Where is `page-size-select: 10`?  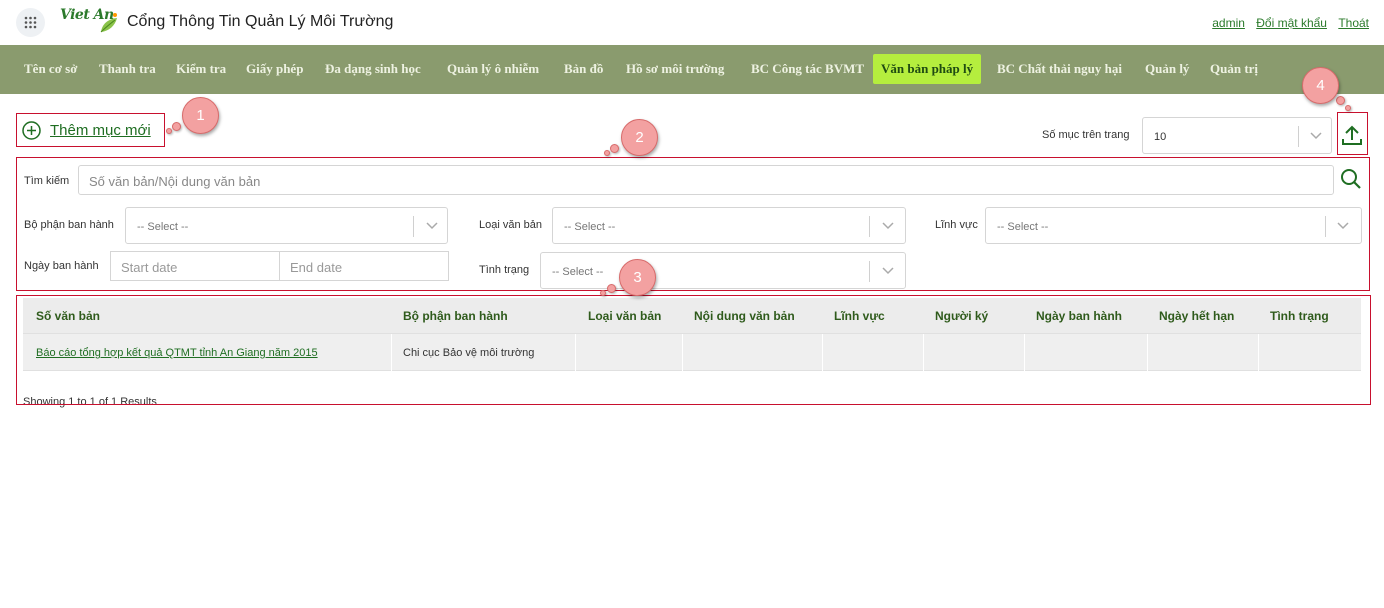
page-size-select: 10 is located at coordinates (1237, 135).